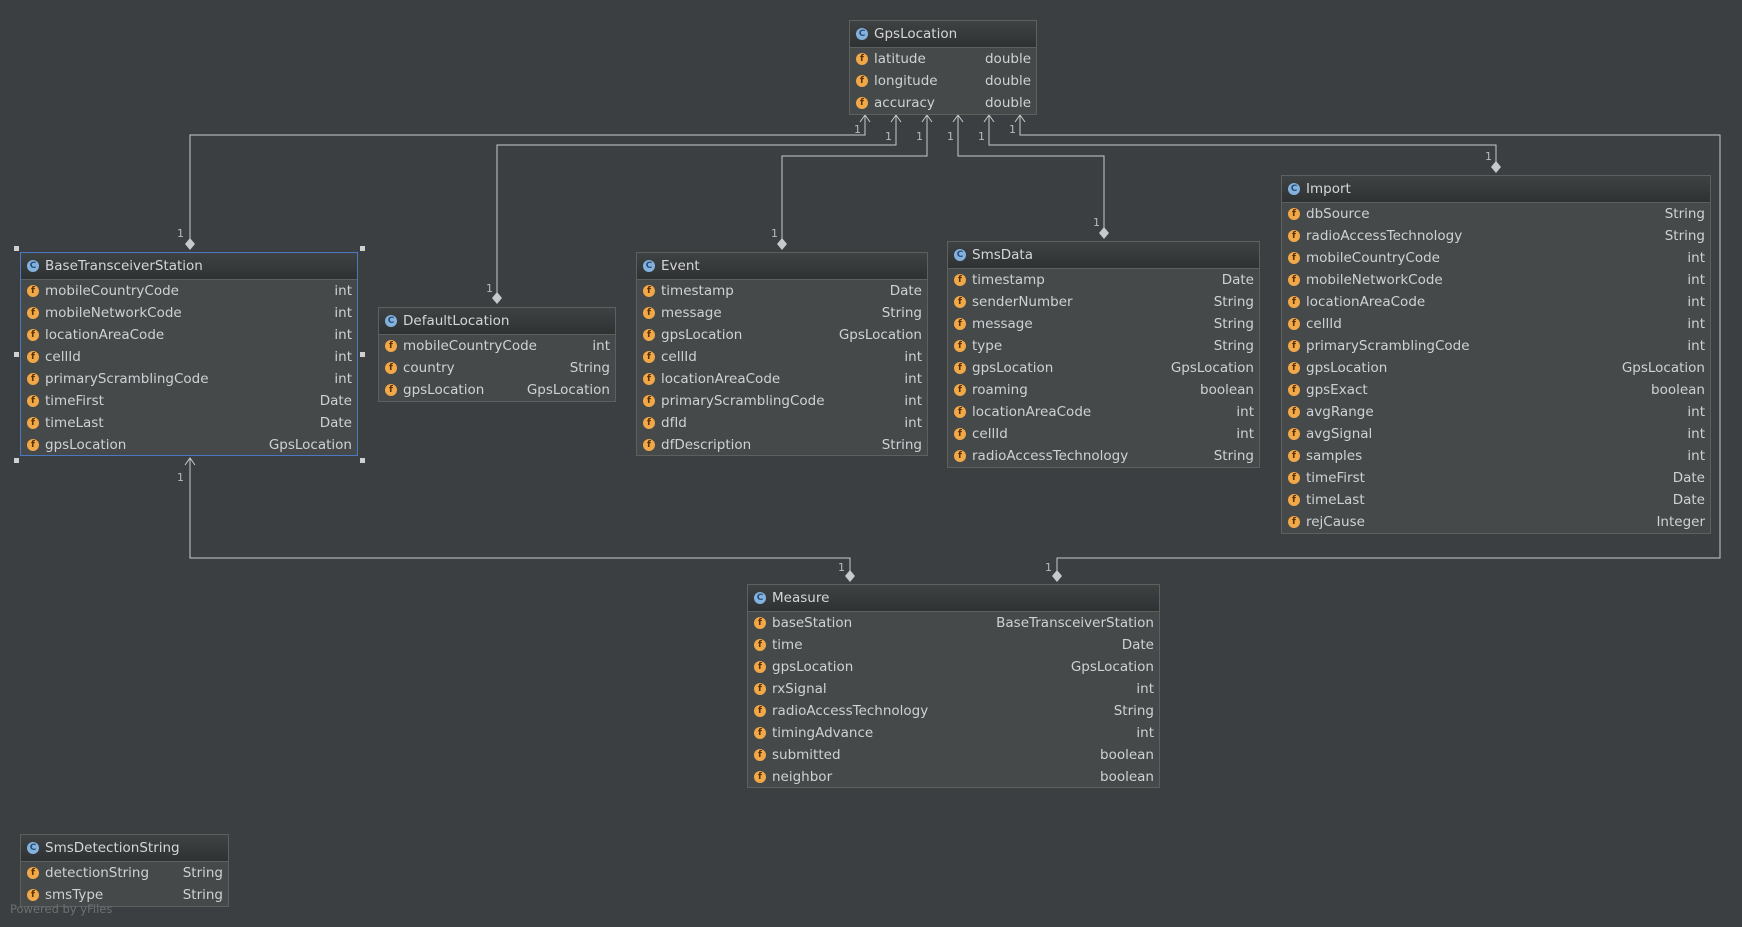  What do you see at coordinates (850, 711) in the screenshot?
I see `field-name: radioAccessTechnology` at bounding box center [850, 711].